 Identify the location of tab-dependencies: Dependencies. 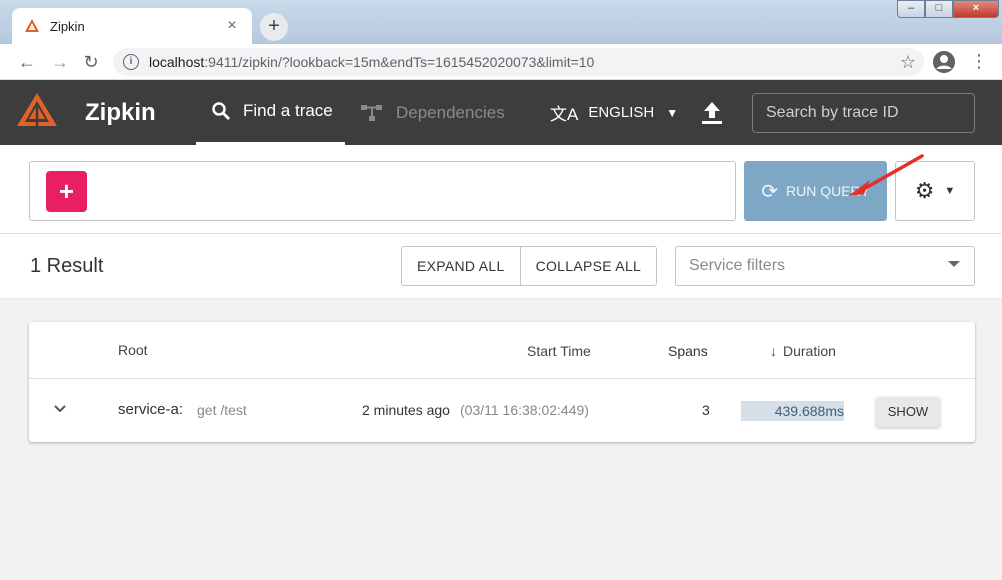
(432, 112).